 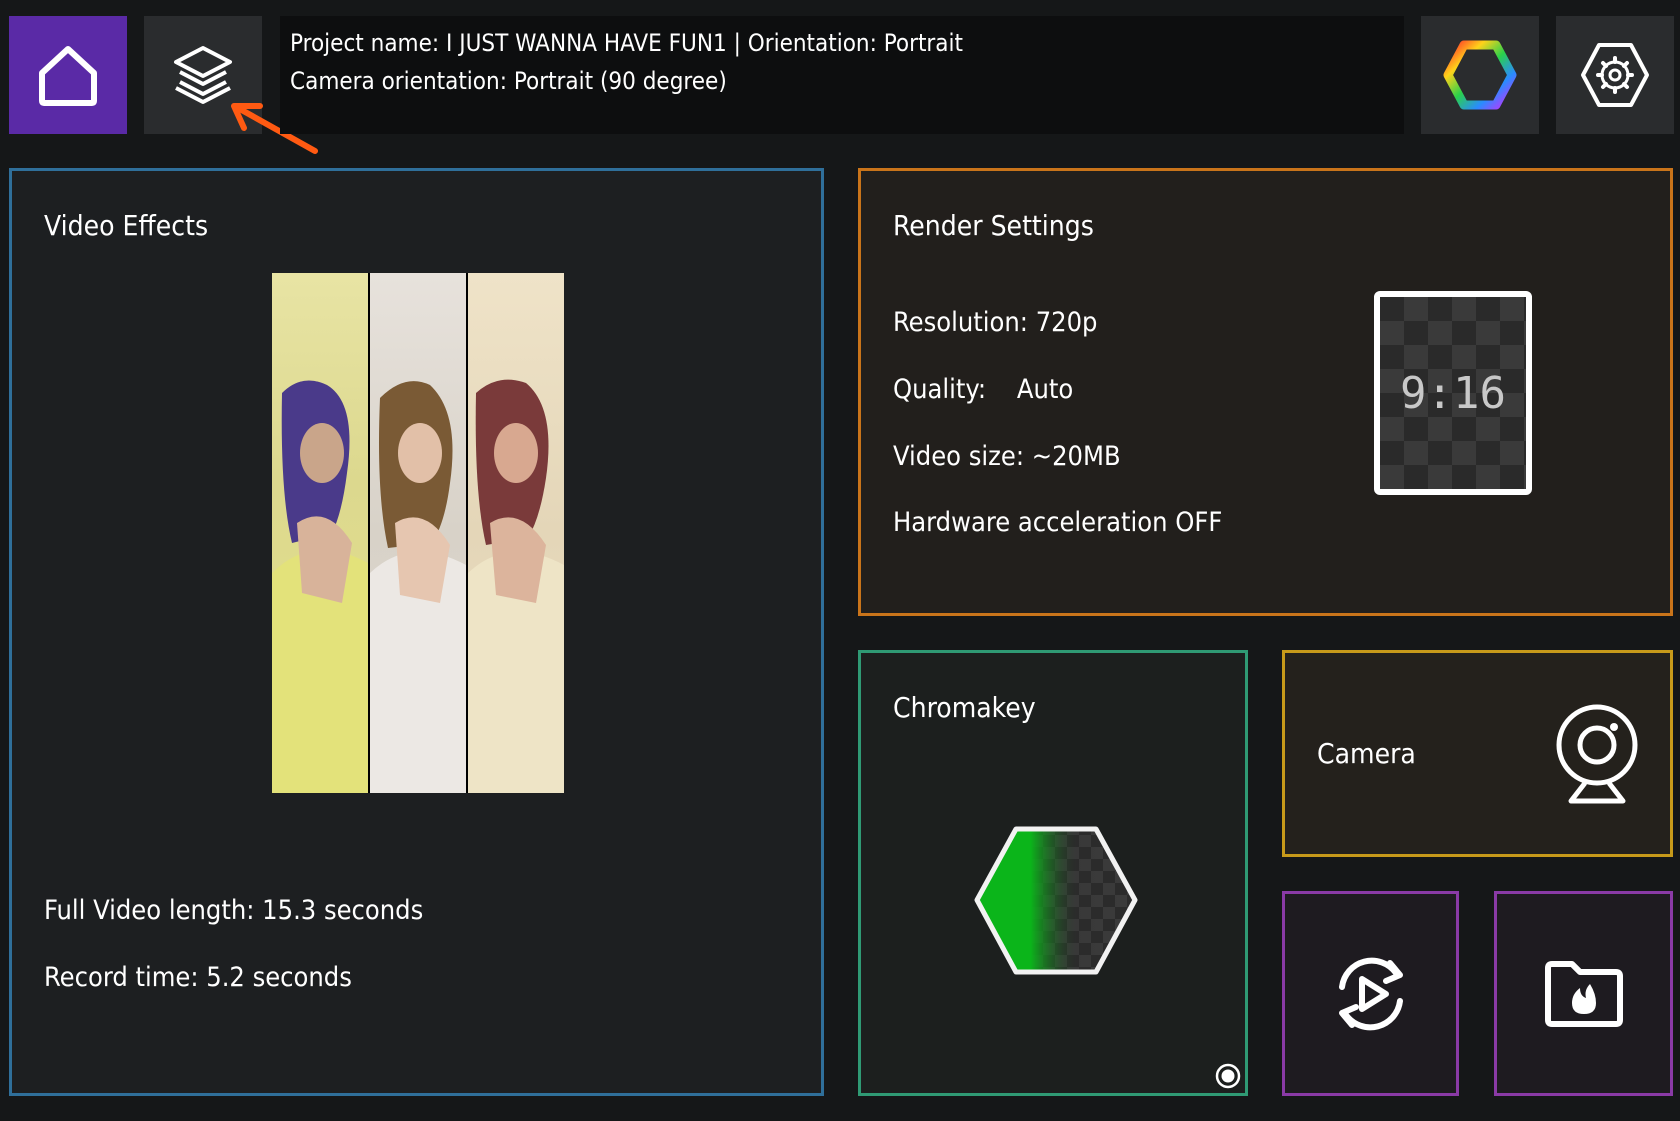 What do you see at coordinates (983, 389) in the screenshot?
I see `quality-label: Quality: Auto` at bounding box center [983, 389].